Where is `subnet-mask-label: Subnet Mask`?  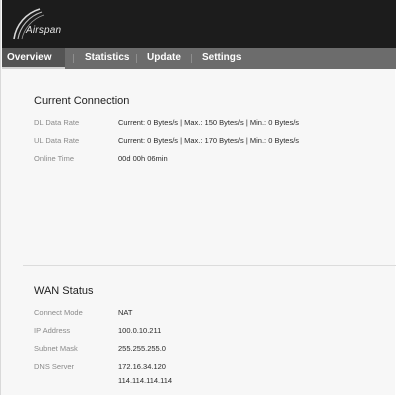
subnet-mask-label: Subnet Mask is located at coordinates (56, 348).